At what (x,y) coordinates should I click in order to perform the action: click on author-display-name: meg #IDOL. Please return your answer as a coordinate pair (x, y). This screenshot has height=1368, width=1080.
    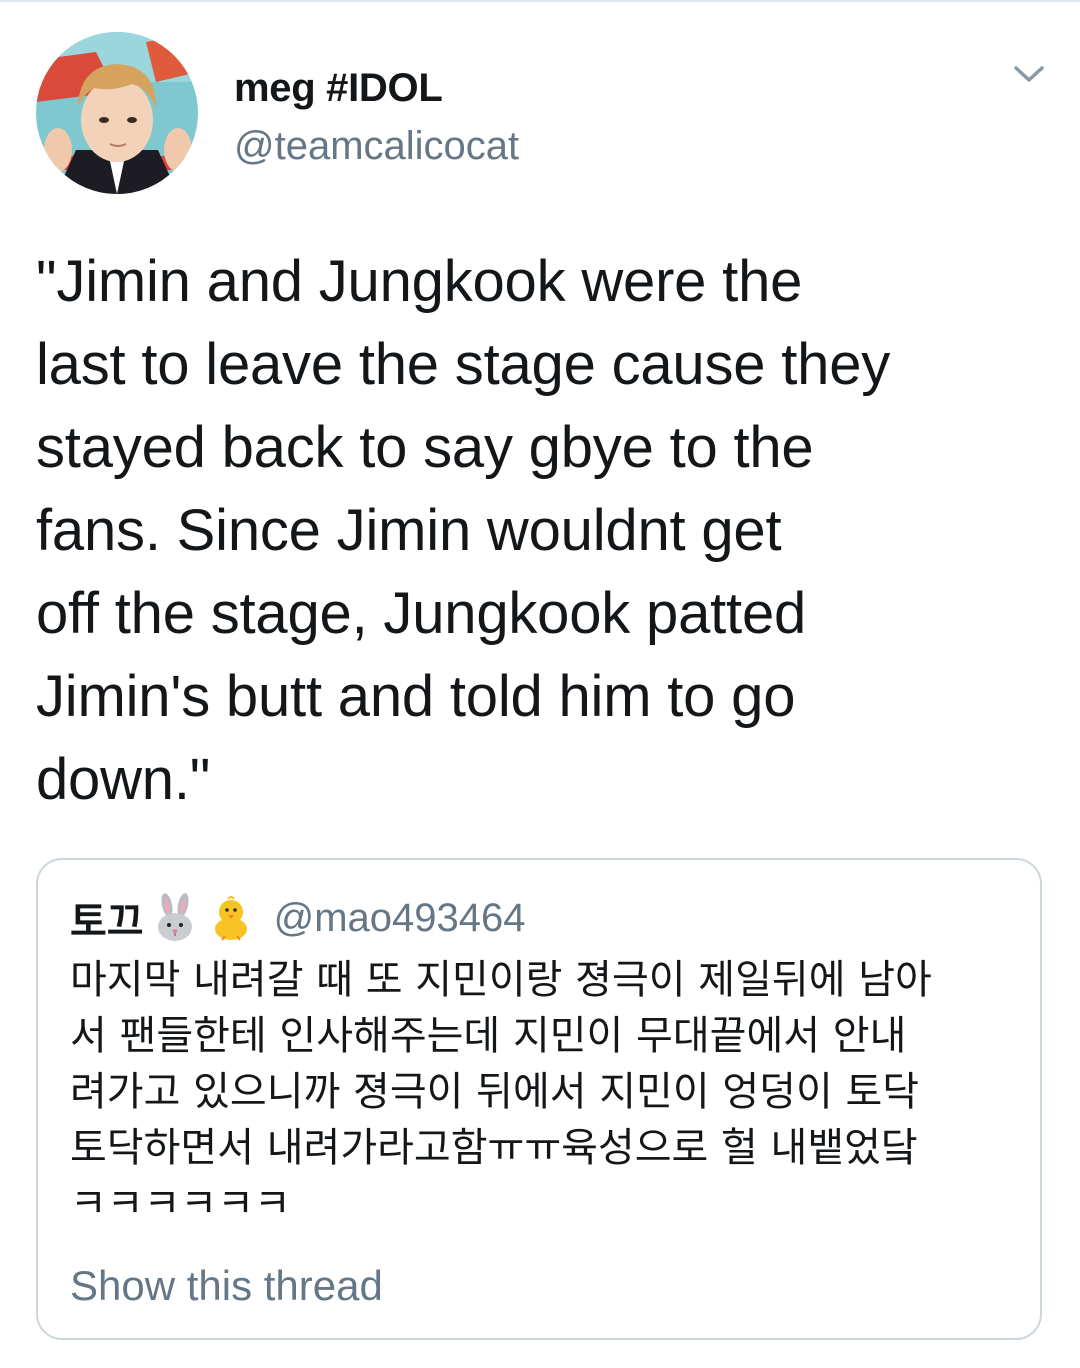
    Looking at the image, I should click on (338, 88).